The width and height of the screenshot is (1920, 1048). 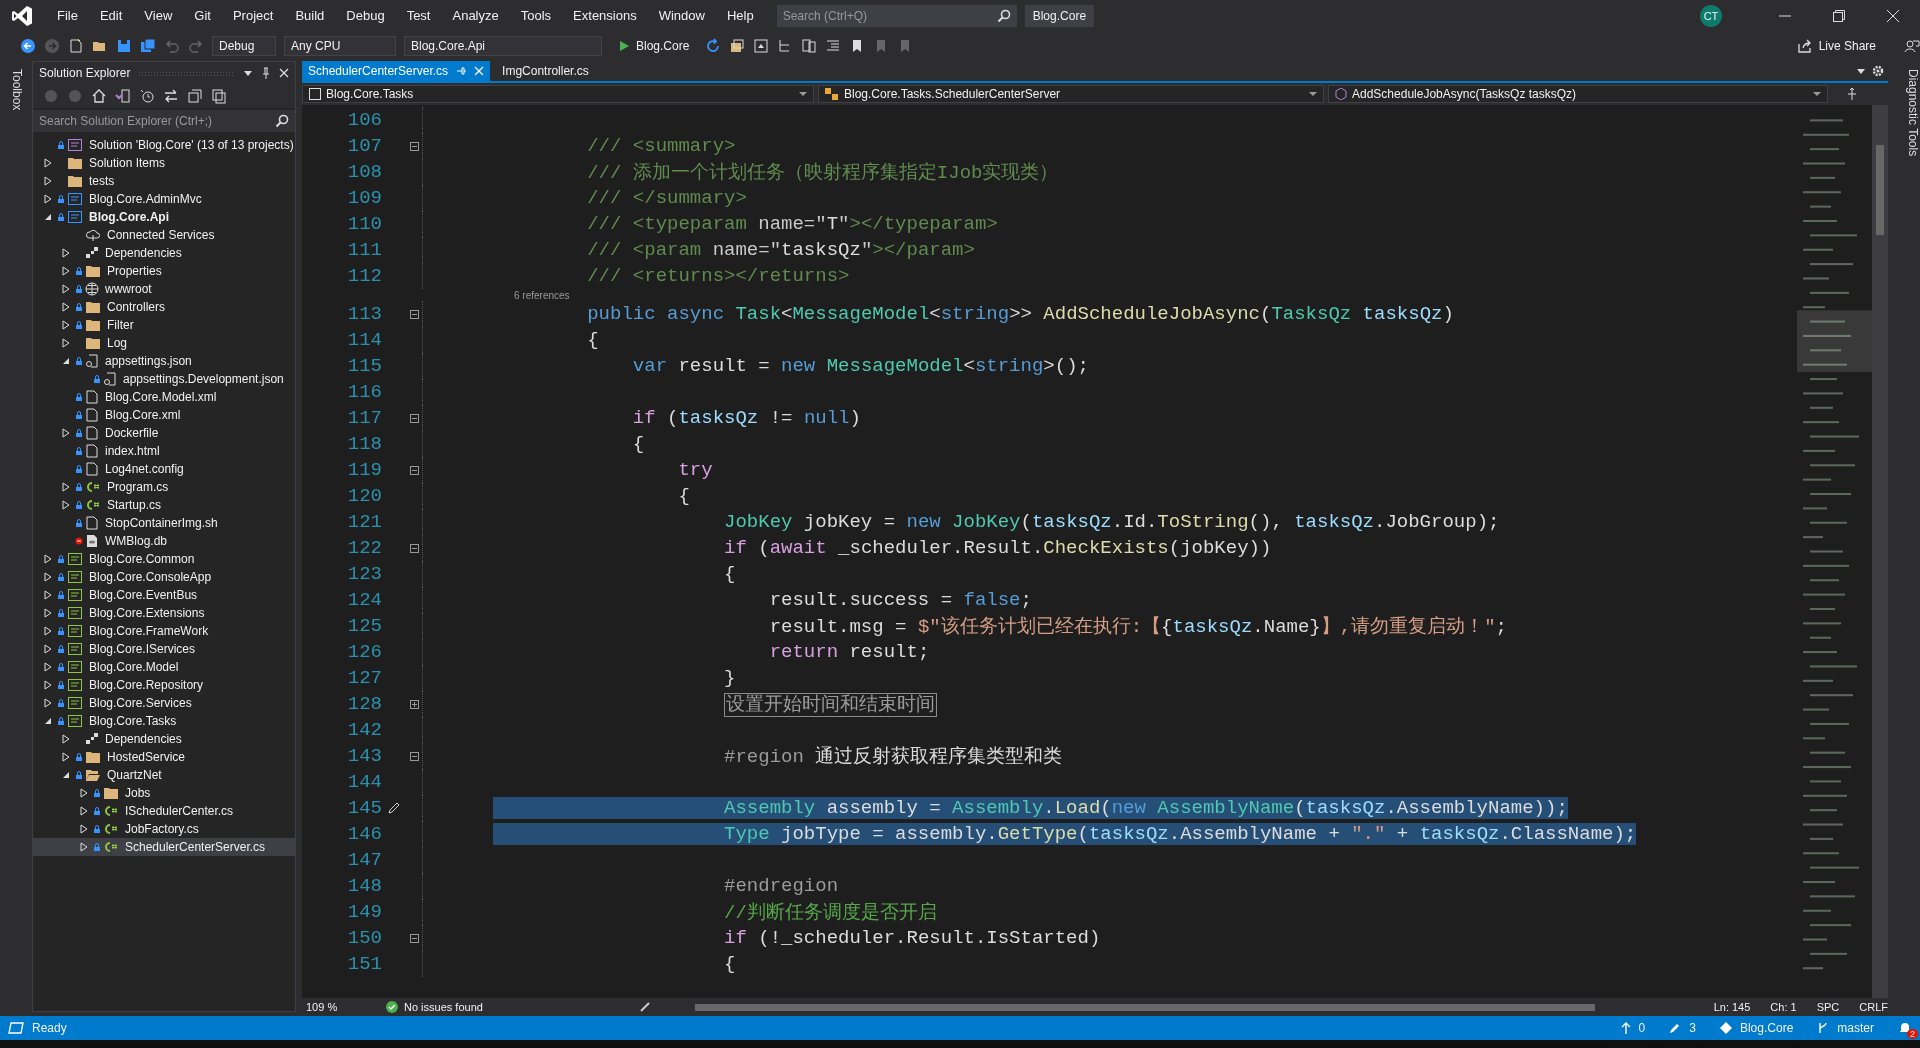 What do you see at coordinates (164, 343) in the screenshot?
I see `tree-item: Log` at bounding box center [164, 343].